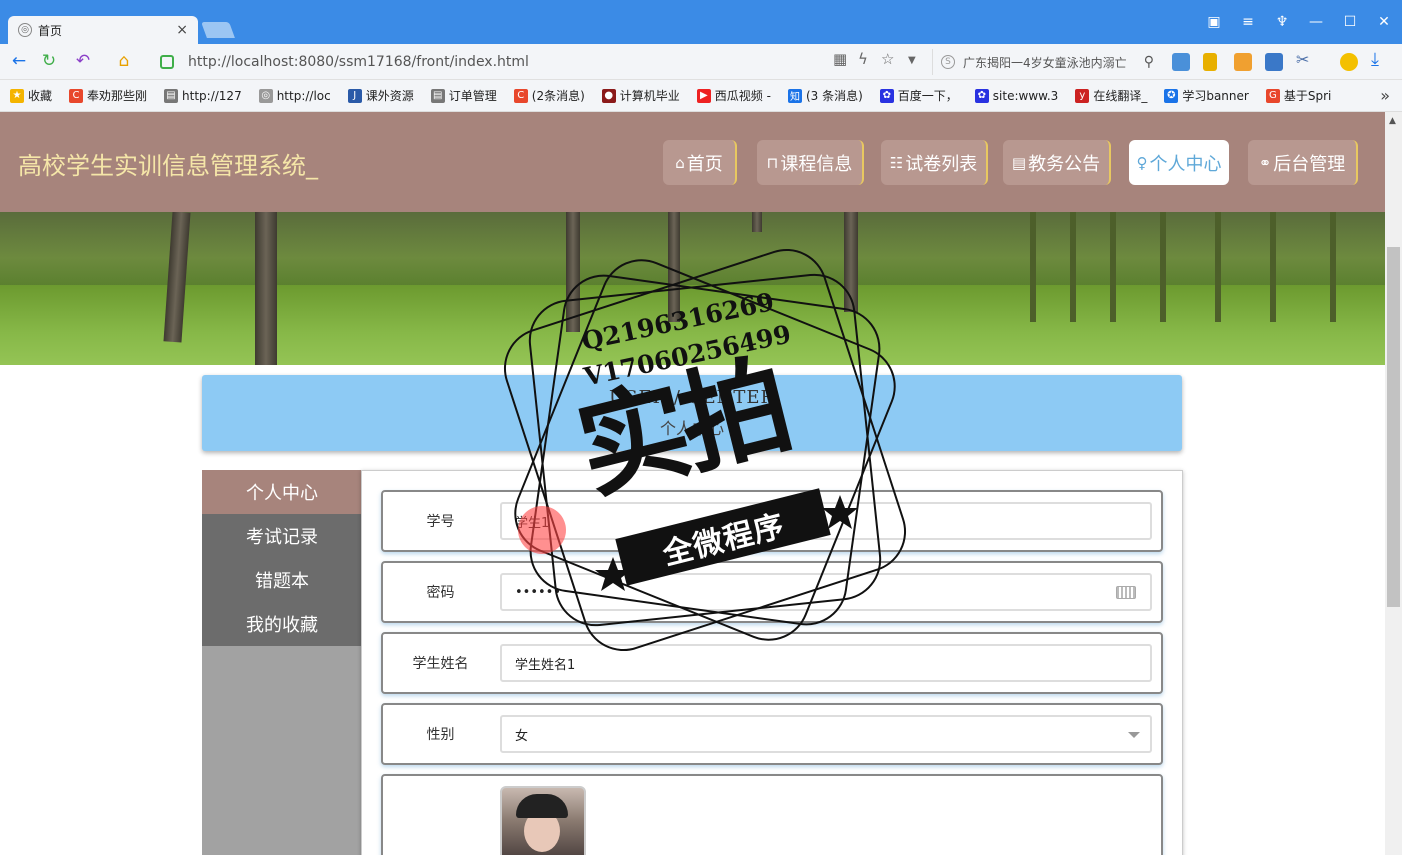 Image resolution: width=1402 pixels, height=855 pixels. Describe the element at coordinates (927, 96) in the screenshot. I see `bookmark-label: 百度一下，` at that location.